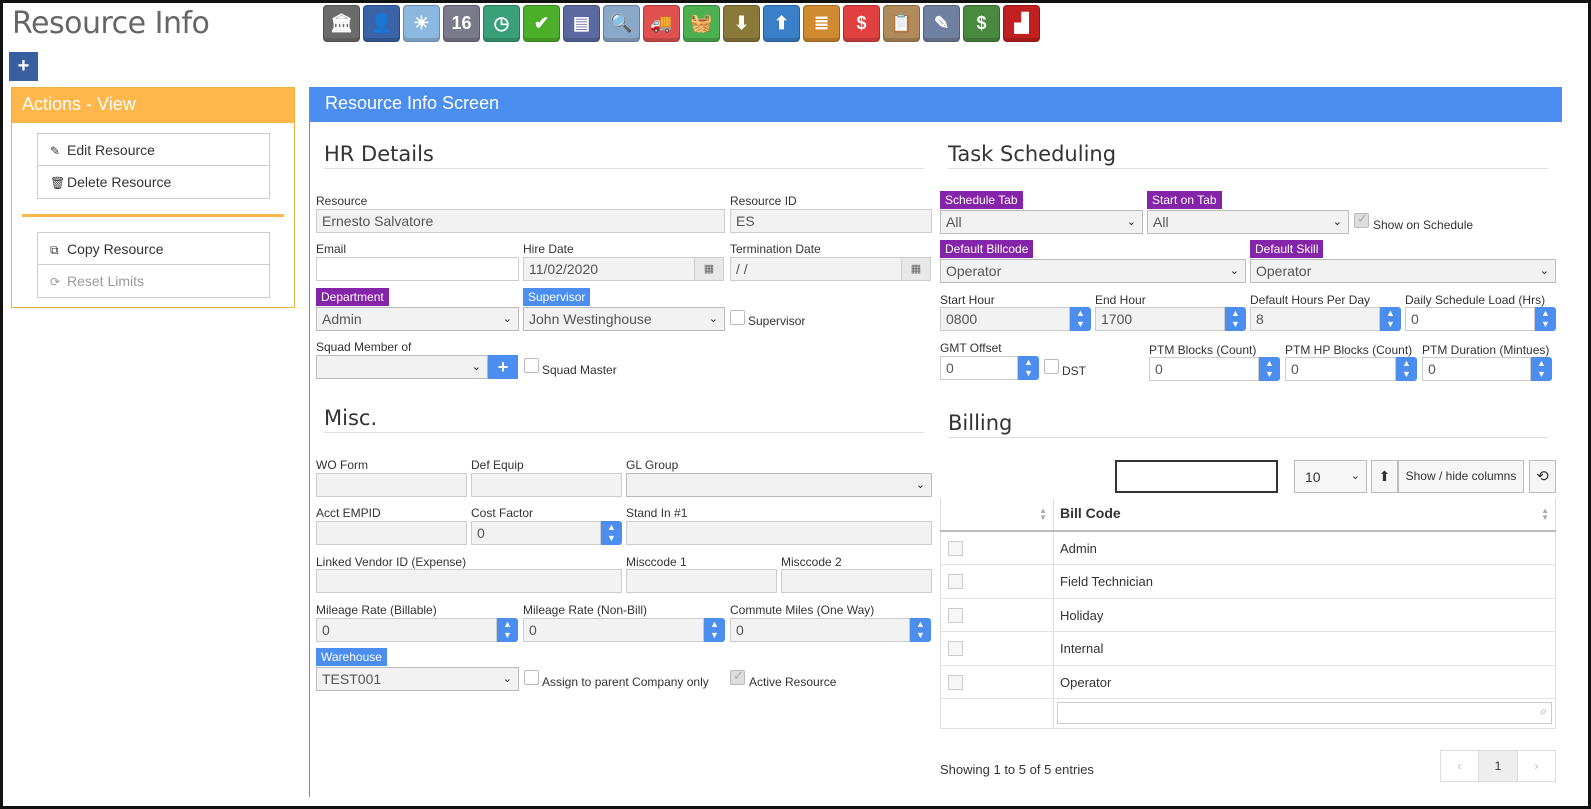 Image resolution: width=1591 pixels, height=809 pixels. I want to click on table-row: Operator, so click(1248, 682).